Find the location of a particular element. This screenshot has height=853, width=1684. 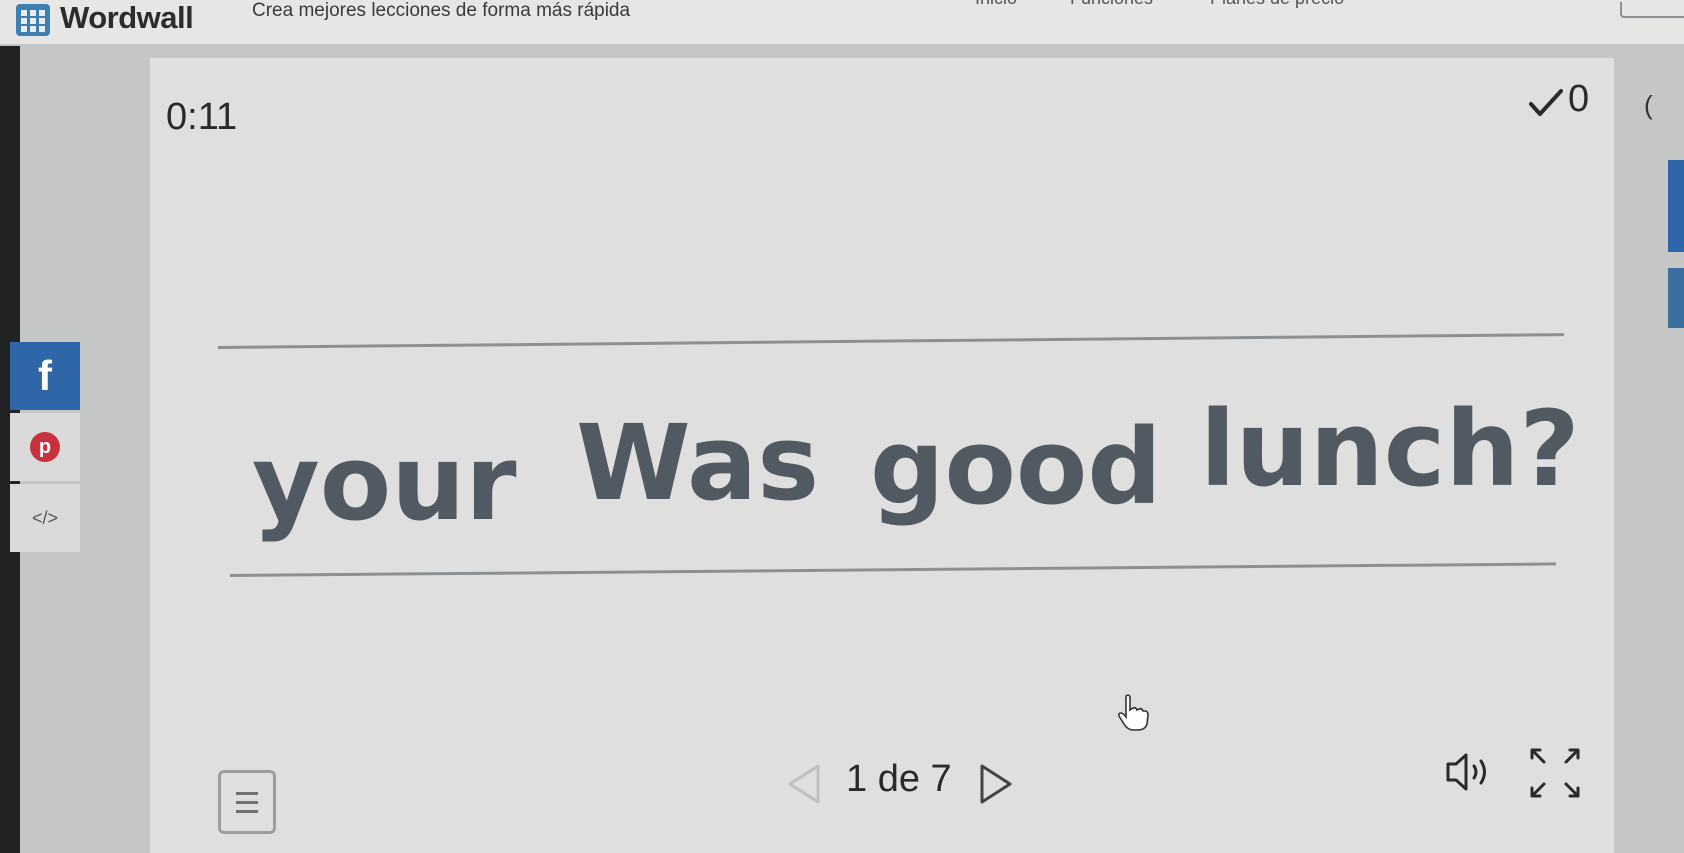

right-edge-text: ( is located at coordinates (1648, 105).